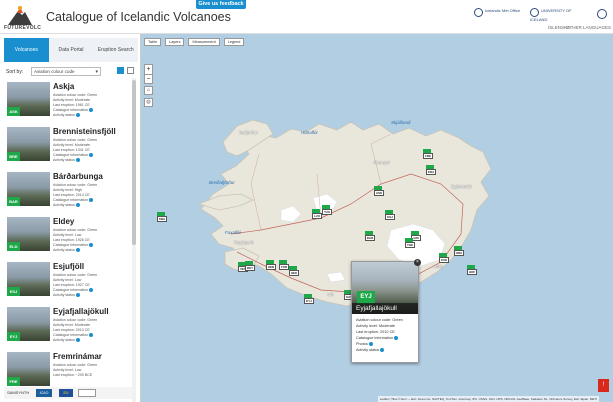 The image size is (613, 402). Describe the element at coordinates (410, 243) in the screenshot. I see `volcano-marker: THE` at that location.